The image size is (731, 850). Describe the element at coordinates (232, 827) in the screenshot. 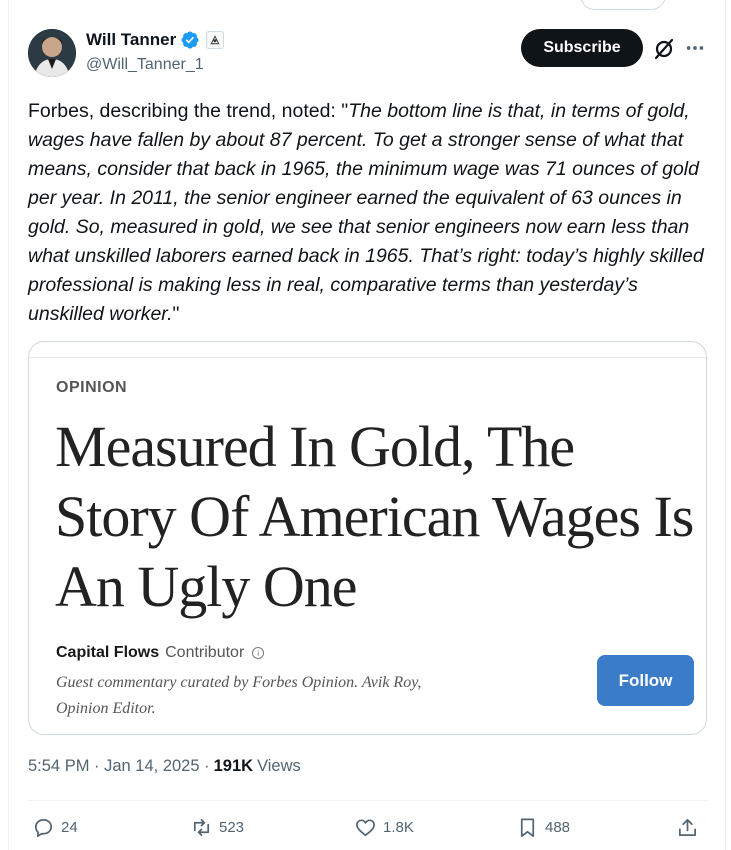

I see `repost-count: 523` at that location.